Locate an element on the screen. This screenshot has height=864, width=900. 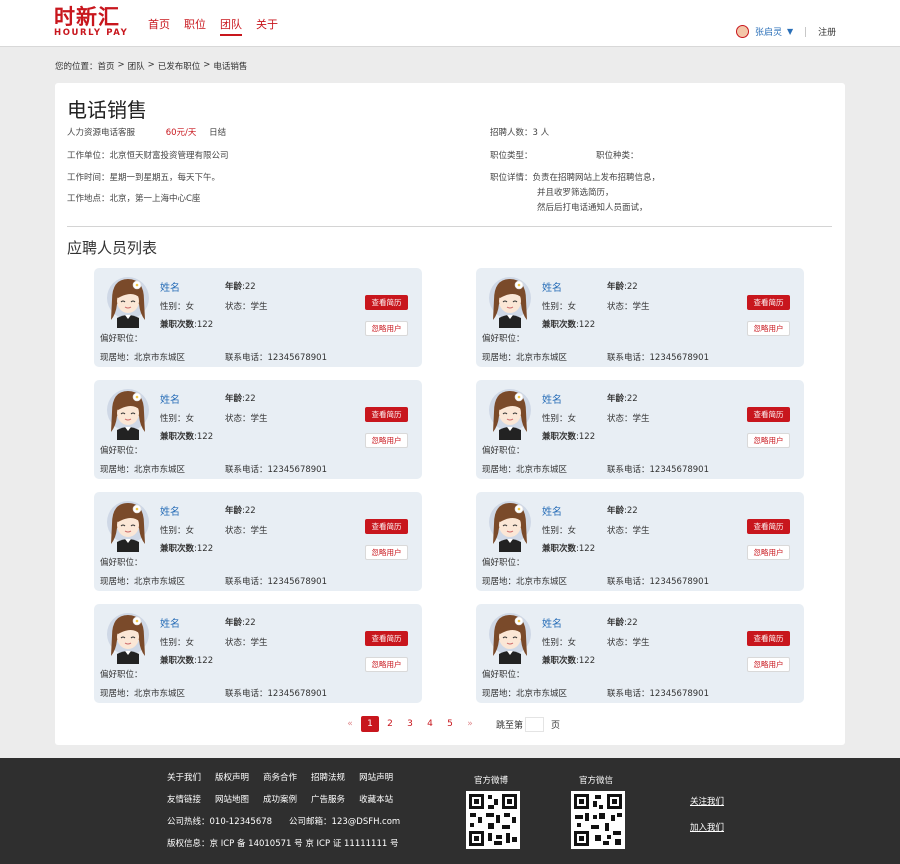
chevron-down-icon: ▼ is located at coordinates (790, 31).